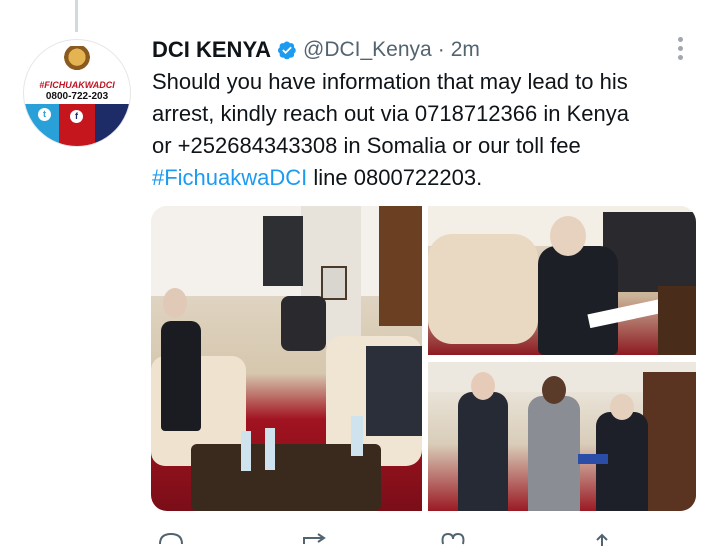 Image resolution: width=720 pixels, height=546 pixels. What do you see at coordinates (562, 436) in the screenshot?
I see `photo-handover-standing` at bounding box center [562, 436].